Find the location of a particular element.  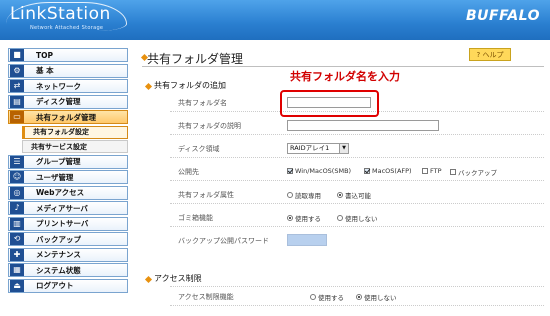

backup-password-label: バックアップ公開パスワード is located at coordinates (223, 241).